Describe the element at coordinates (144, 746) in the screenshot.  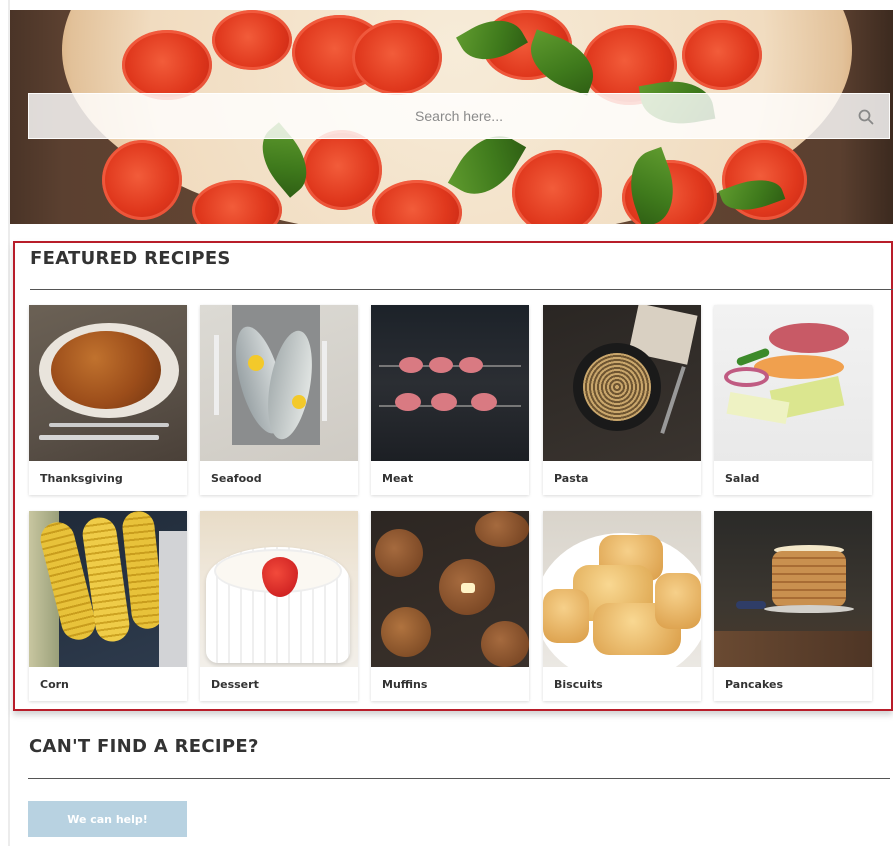
I see `cant-find-title: CAN'T FIND A RECIPE?` at that location.